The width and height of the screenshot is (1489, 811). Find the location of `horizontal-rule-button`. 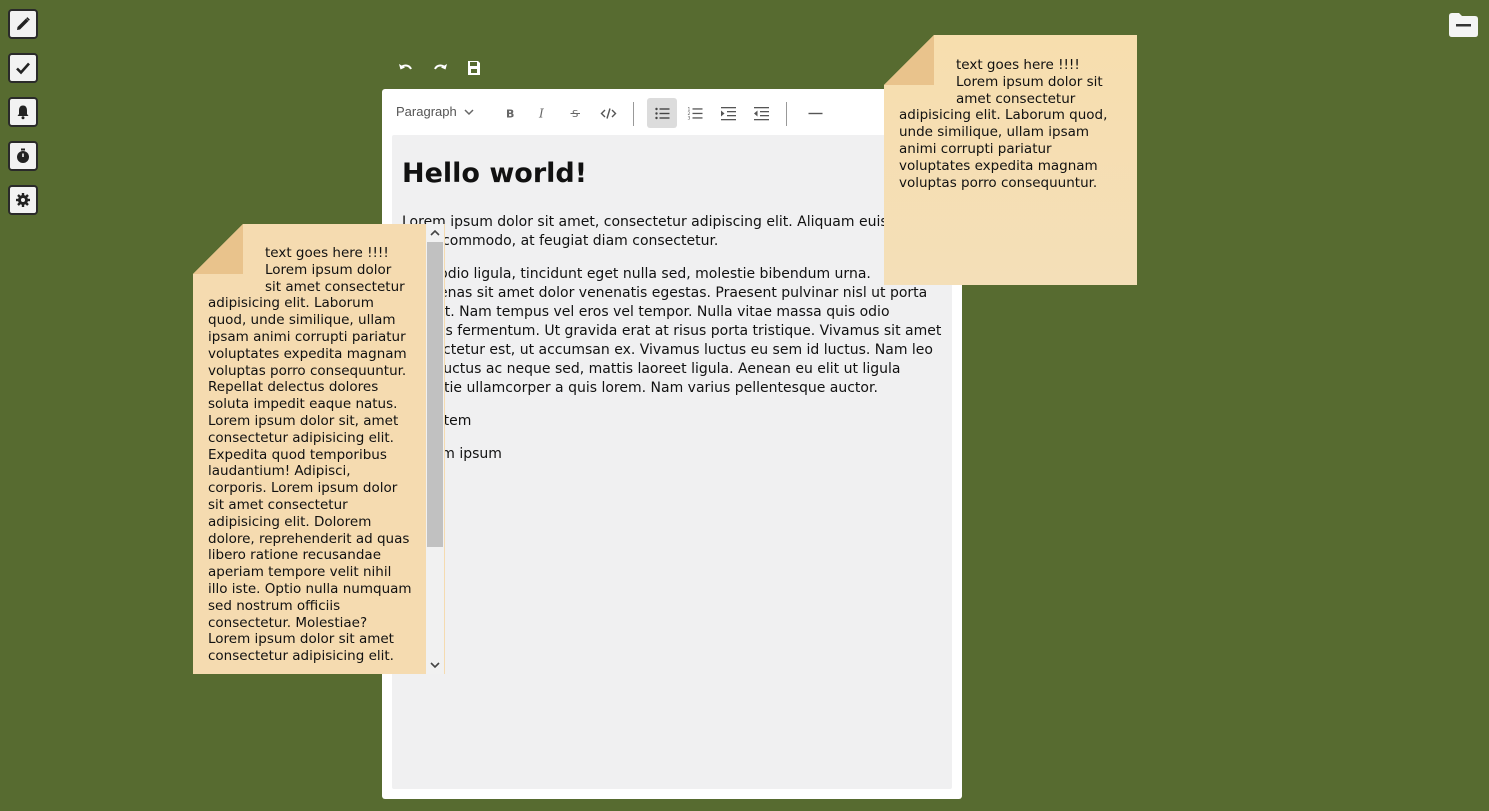

horizontal-rule-button is located at coordinates (815, 113).